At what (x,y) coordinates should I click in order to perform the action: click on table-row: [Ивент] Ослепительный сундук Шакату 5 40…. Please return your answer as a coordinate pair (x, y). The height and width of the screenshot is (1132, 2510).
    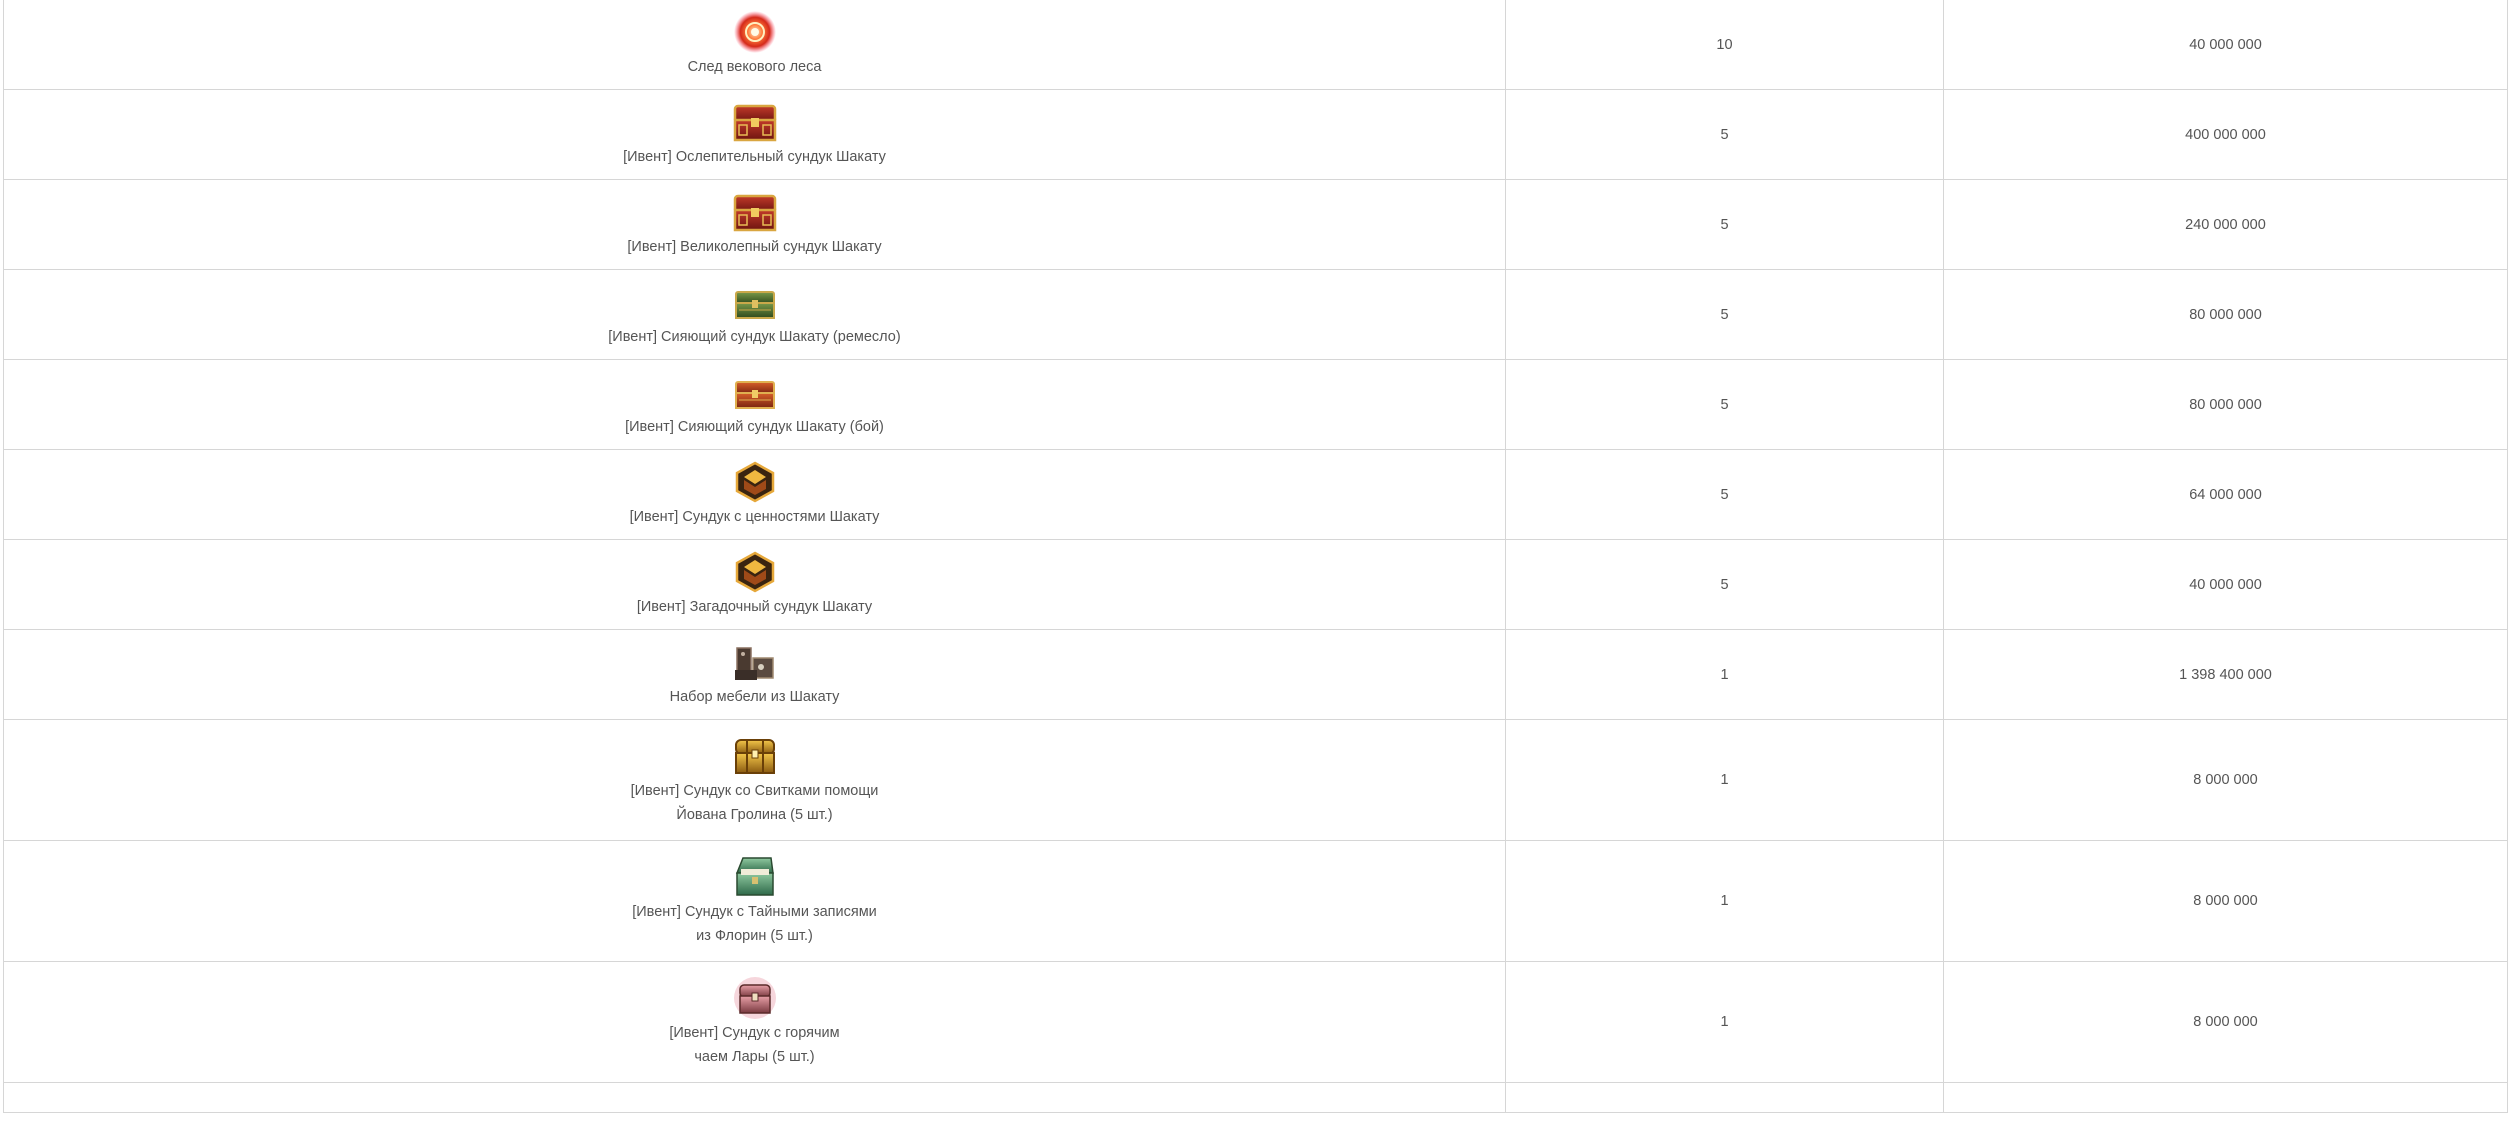
    Looking at the image, I should click on (1255, 134).